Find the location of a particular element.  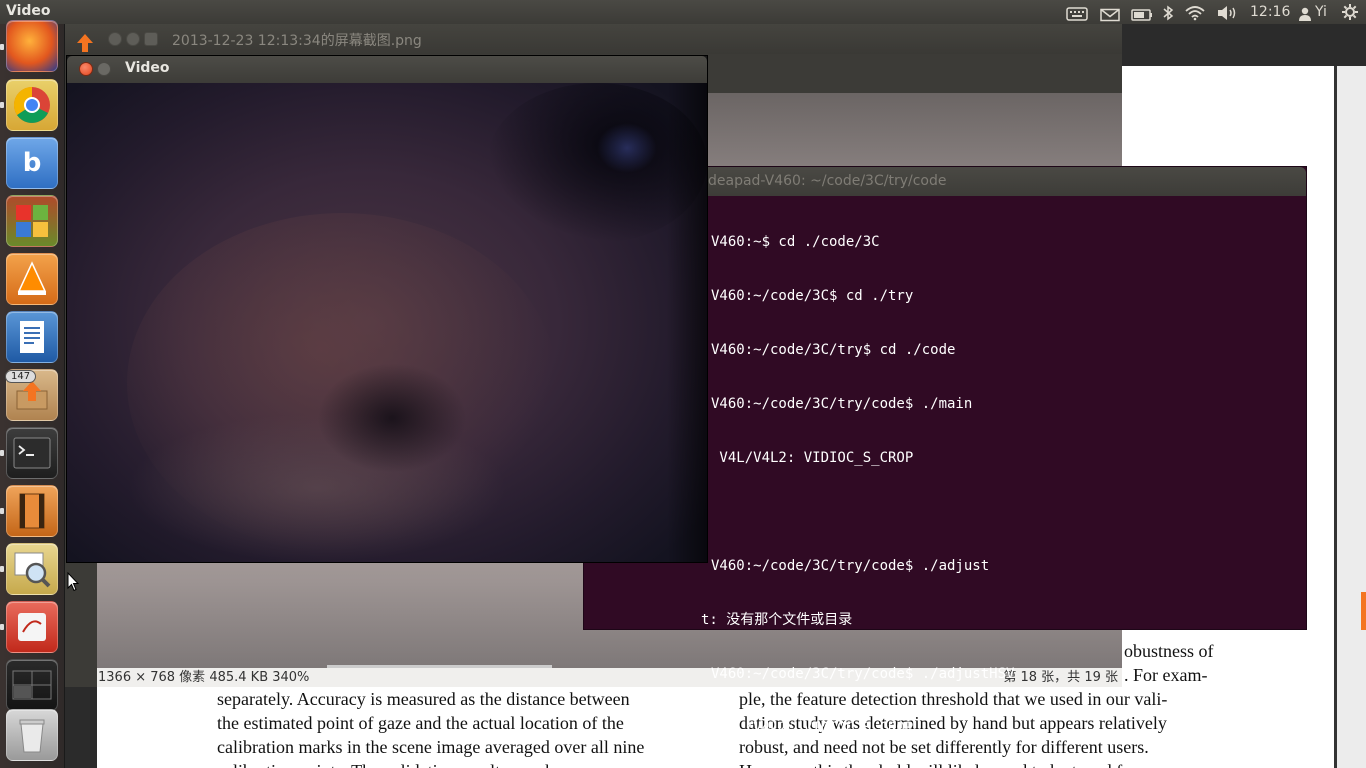

paper-text-line: . For exam- is located at coordinates (1166, 675).